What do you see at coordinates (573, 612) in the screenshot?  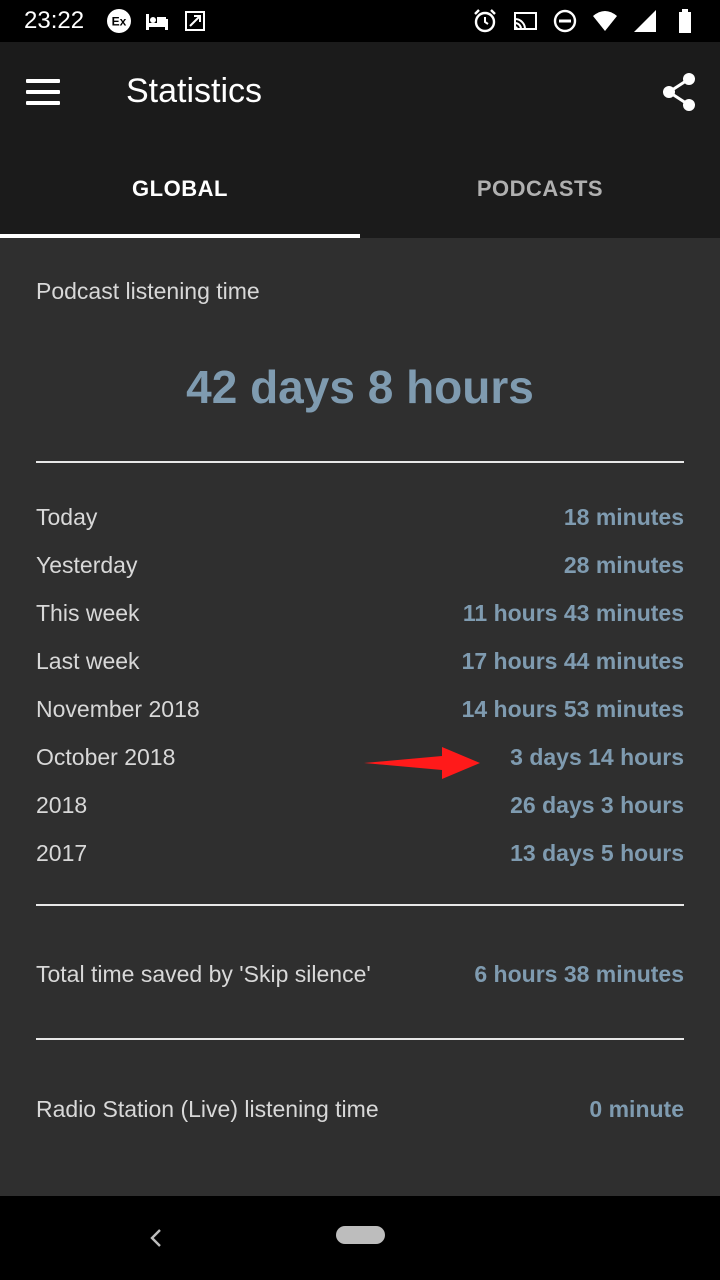 I see `stat-value: 11 hours 43 minutes` at bounding box center [573, 612].